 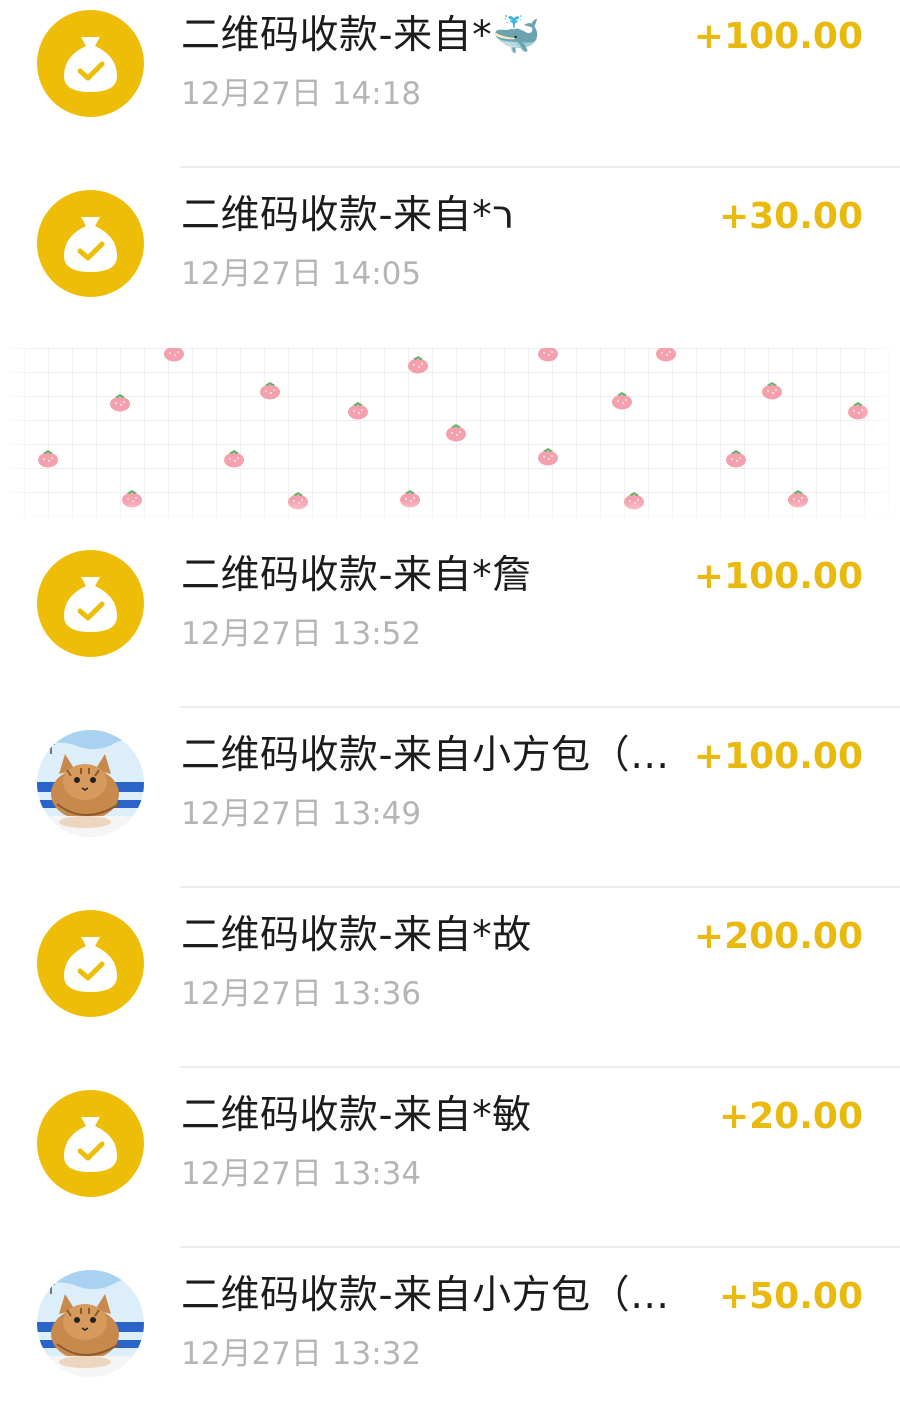 What do you see at coordinates (356, 935) in the screenshot?
I see `transaction-title: 二维码收款-来自*故` at bounding box center [356, 935].